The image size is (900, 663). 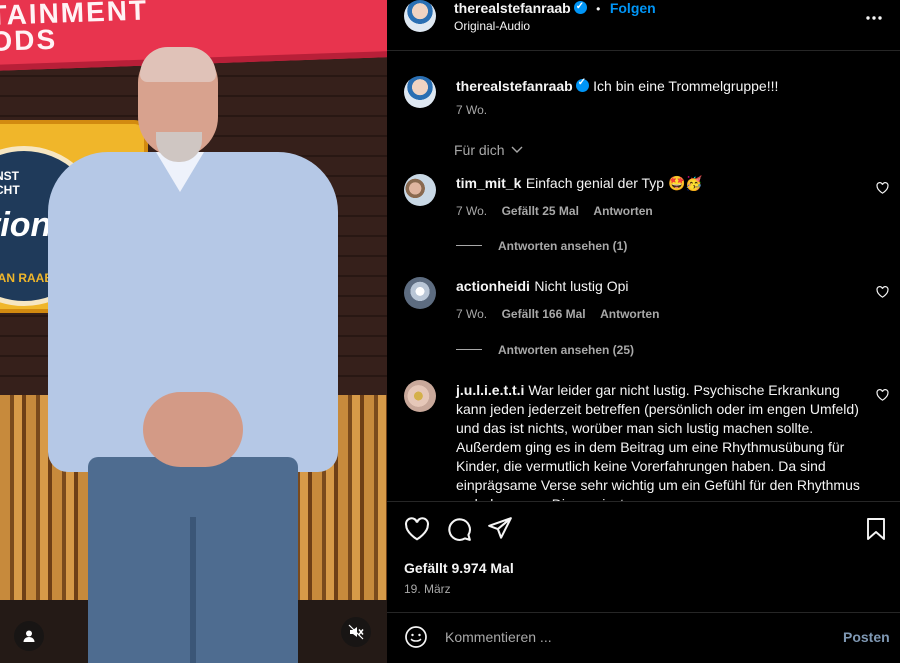 I want to click on author-avatar, so click(x=420, y=16).